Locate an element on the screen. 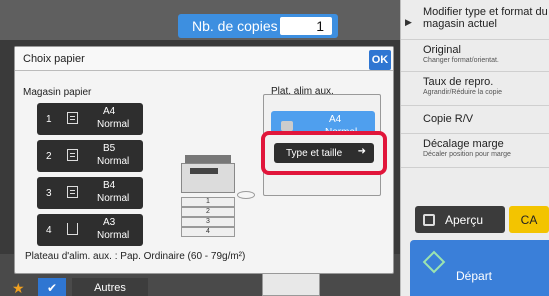 This screenshot has height=296, width=549. top-bar: Nb. de copies 1 is located at coordinates (200, 20).